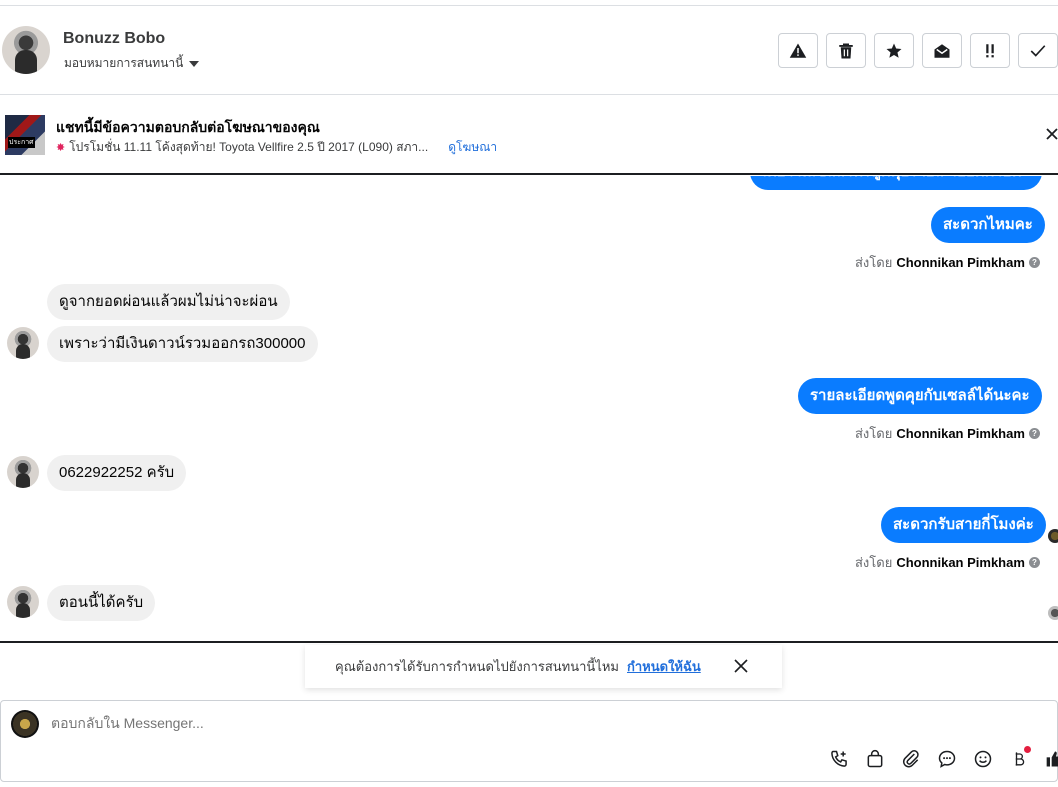 The height and width of the screenshot is (787, 1058). Describe the element at coordinates (117, 473) in the screenshot. I see `message-incoming: 0622922252 ครับ` at that location.